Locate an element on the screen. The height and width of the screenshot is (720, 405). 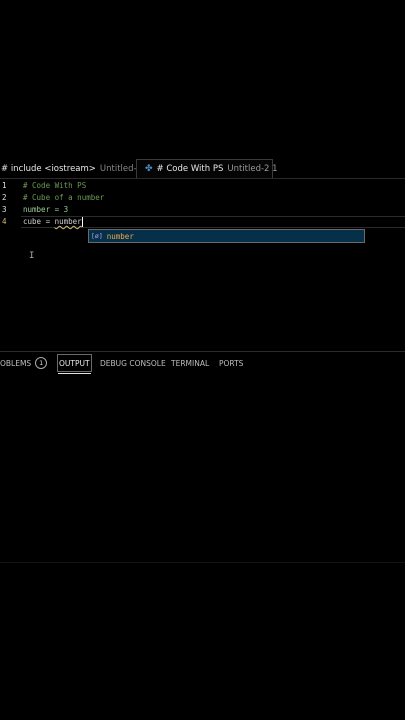
code-text: cube = number is located at coordinates (53, 222).